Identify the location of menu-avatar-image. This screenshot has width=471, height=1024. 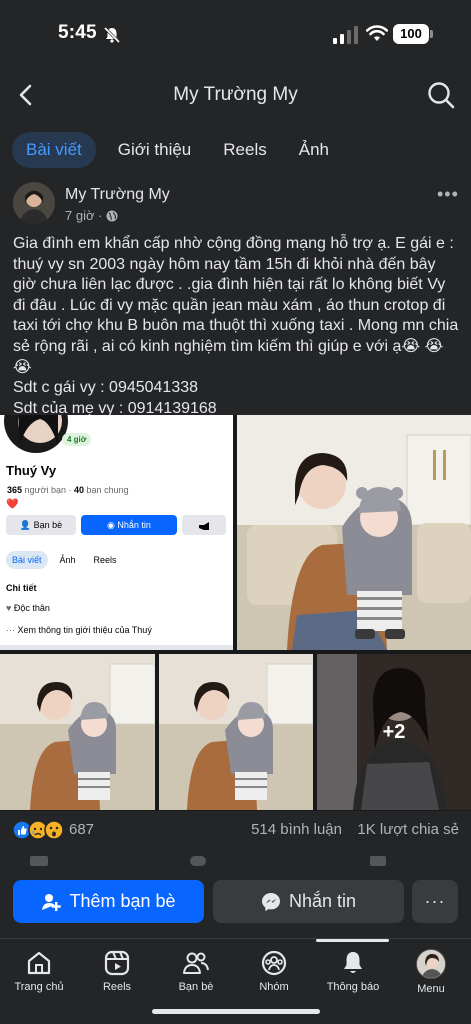
(431, 964).